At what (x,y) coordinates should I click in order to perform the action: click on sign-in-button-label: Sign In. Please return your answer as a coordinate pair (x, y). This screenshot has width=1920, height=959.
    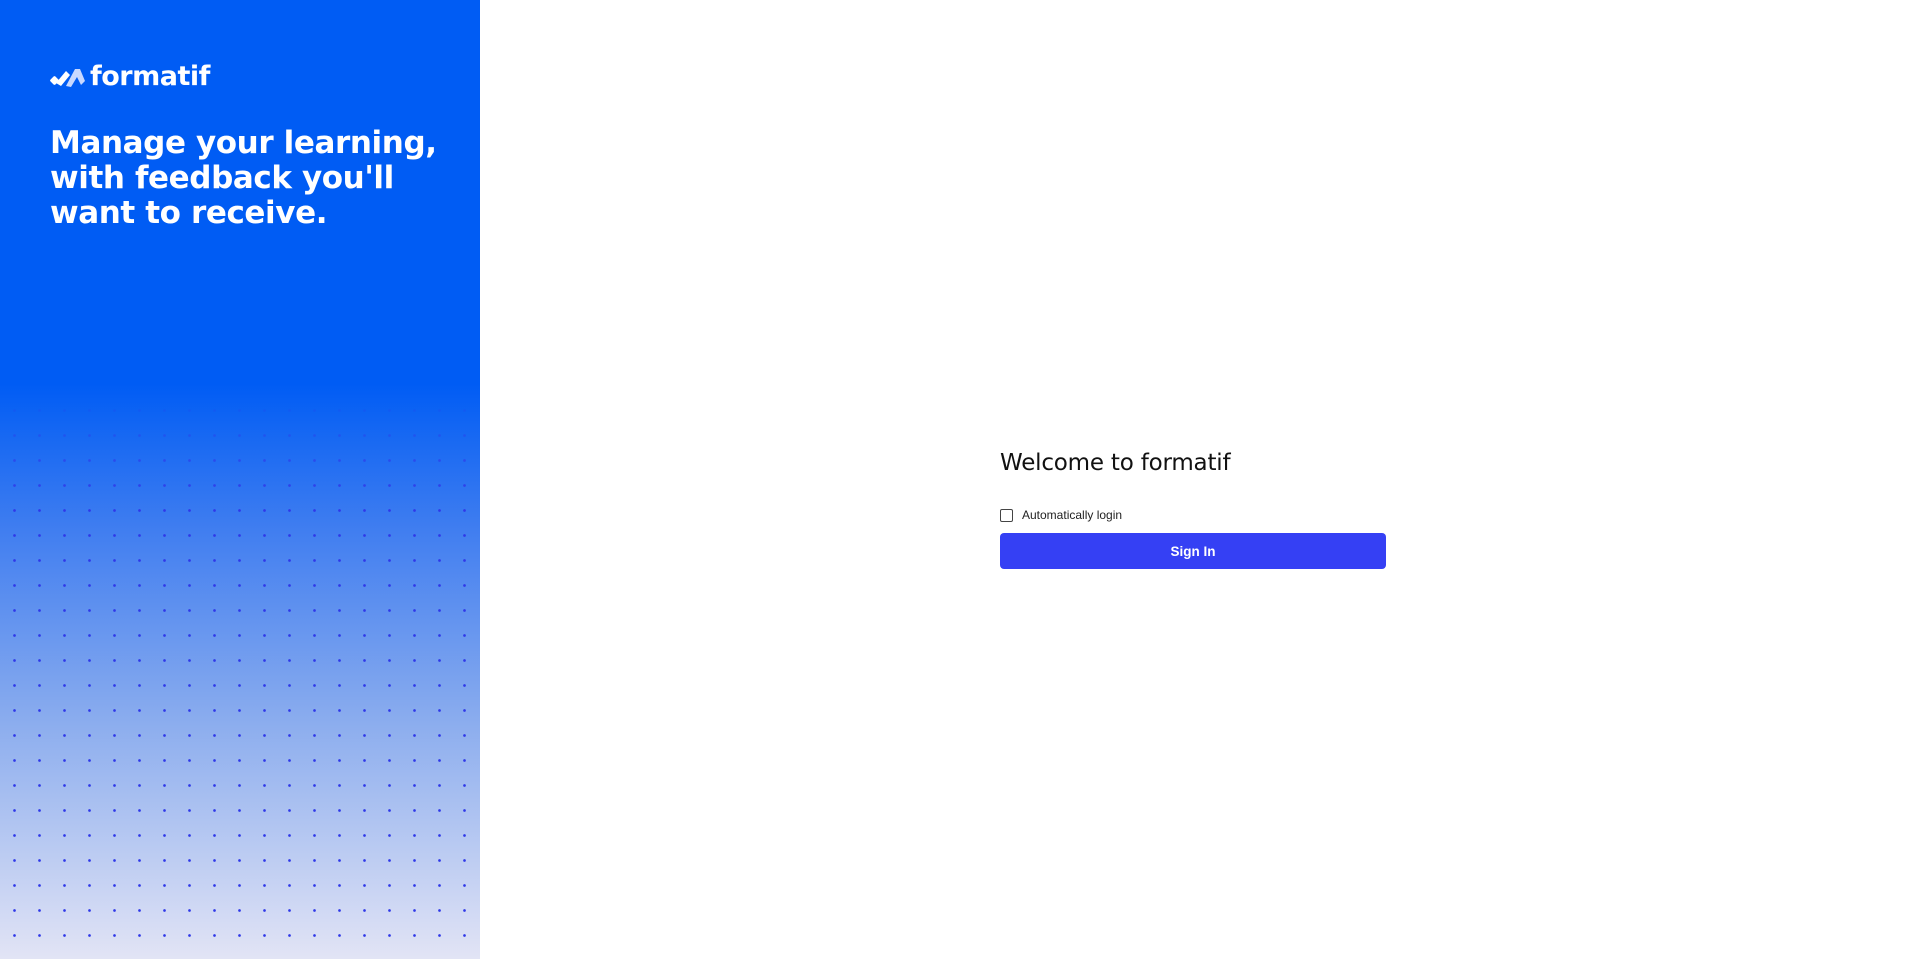
    Looking at the image, I should click on (1193, 551).